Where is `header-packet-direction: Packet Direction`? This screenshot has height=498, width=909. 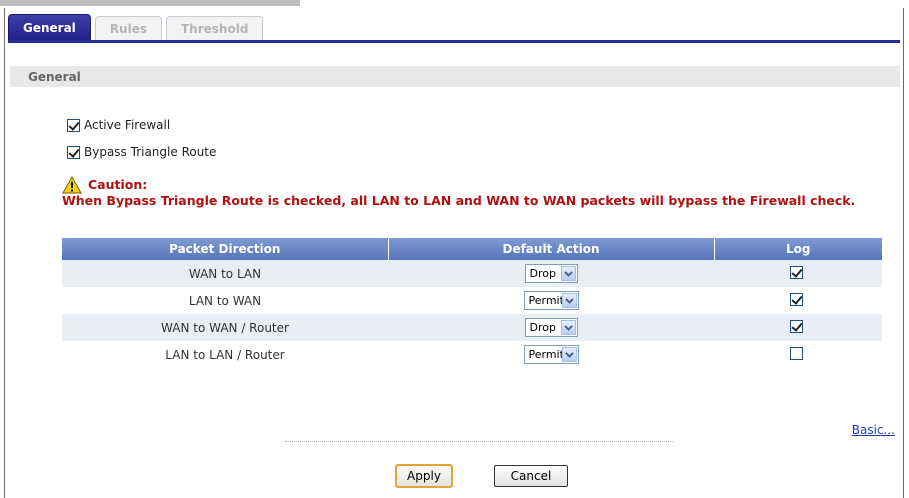
header-packet-direction: Packet Direction is located at coordinates (225, 249).